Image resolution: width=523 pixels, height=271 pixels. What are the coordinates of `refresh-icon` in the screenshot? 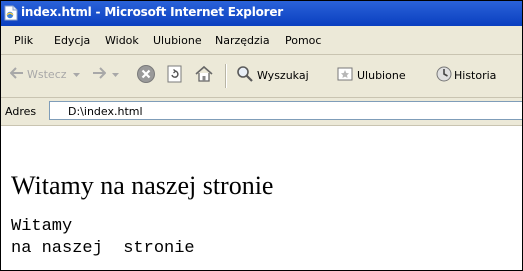 It's located at (175, 75).